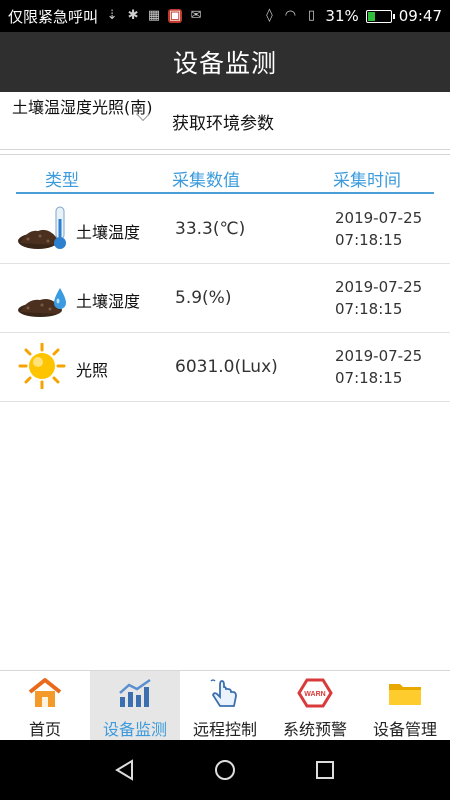 The width and height of the screenshot is (450, 800). I want to click on home-button-icon, so click(225, 770).